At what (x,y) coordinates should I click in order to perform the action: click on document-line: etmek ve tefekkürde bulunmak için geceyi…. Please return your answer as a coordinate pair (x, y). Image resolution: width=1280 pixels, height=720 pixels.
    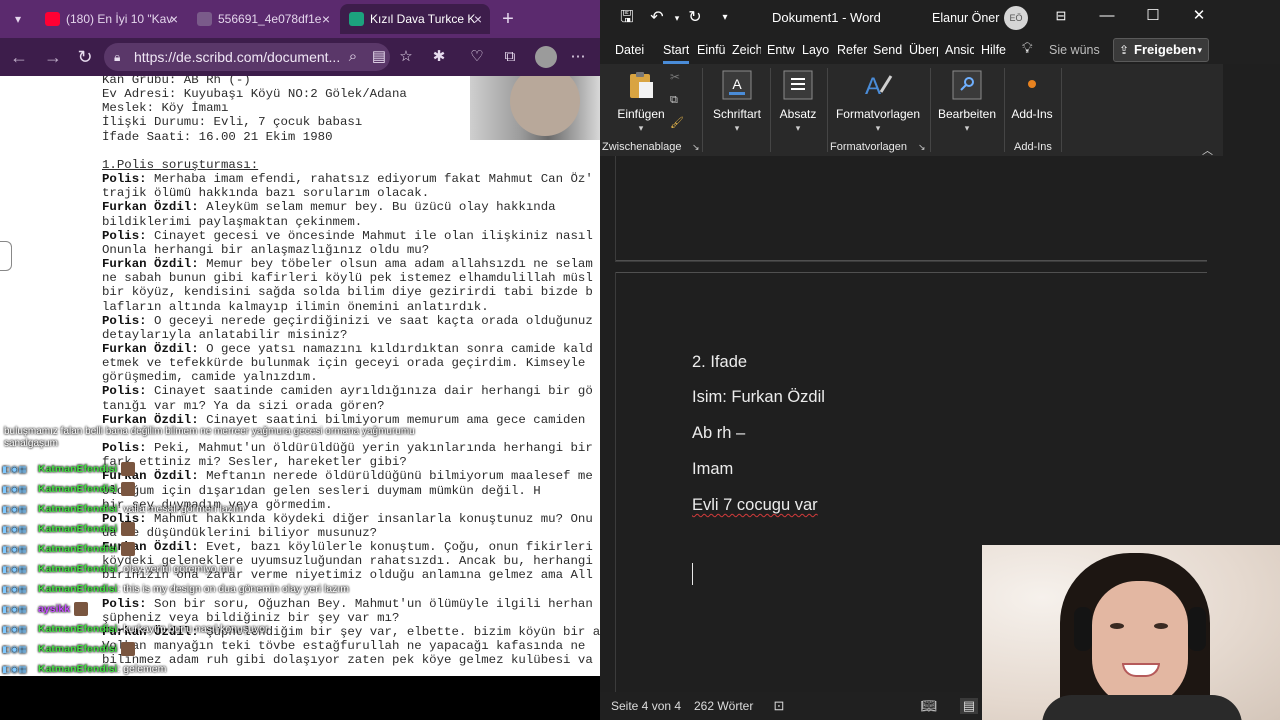
    Looking at the image, I should click on (344, 363).